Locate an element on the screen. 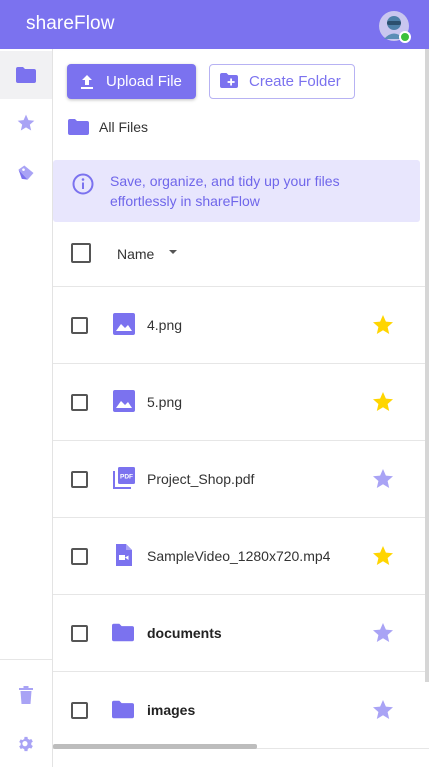 This screenshot has height=767, width=429. star-icon is located at coordinates (26, 122).